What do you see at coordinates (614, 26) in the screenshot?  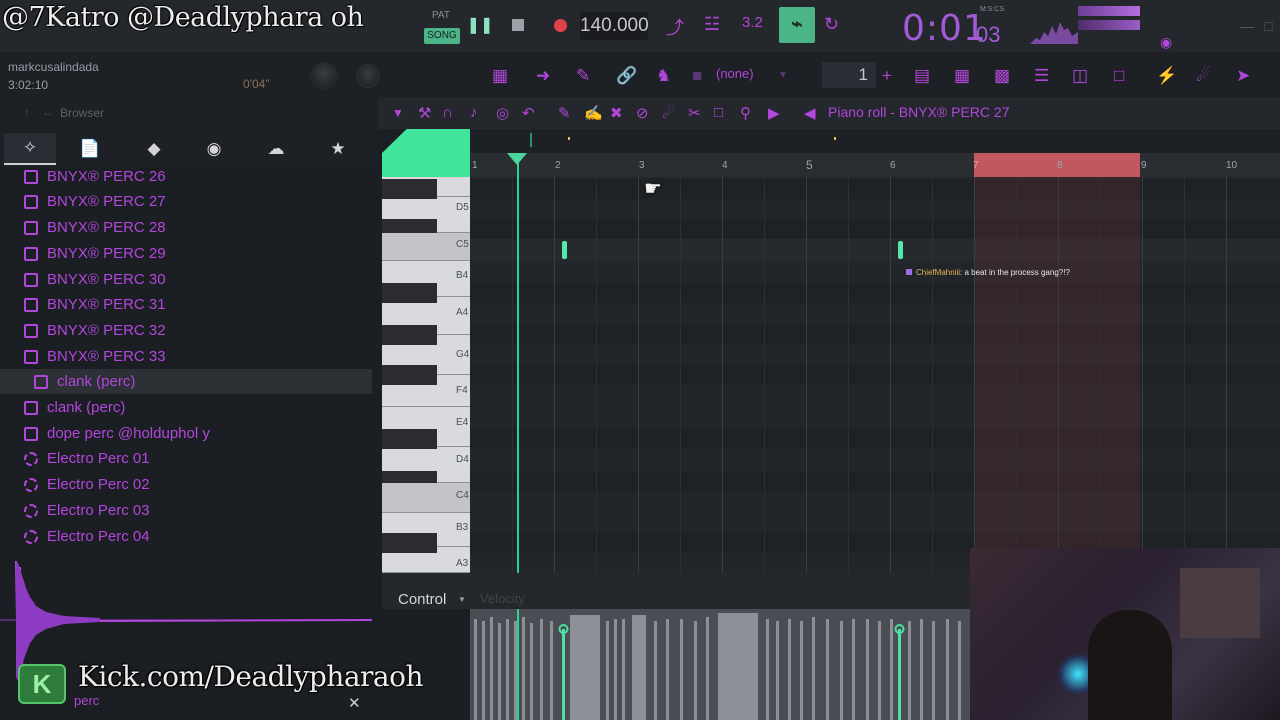 I see `tempo-display: 140.000` at bounding box center [614, 26].